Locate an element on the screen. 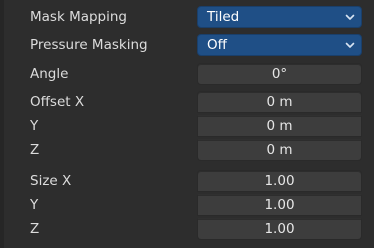  mask-mapping-value: Tiled is located at coordinates (223, 17).